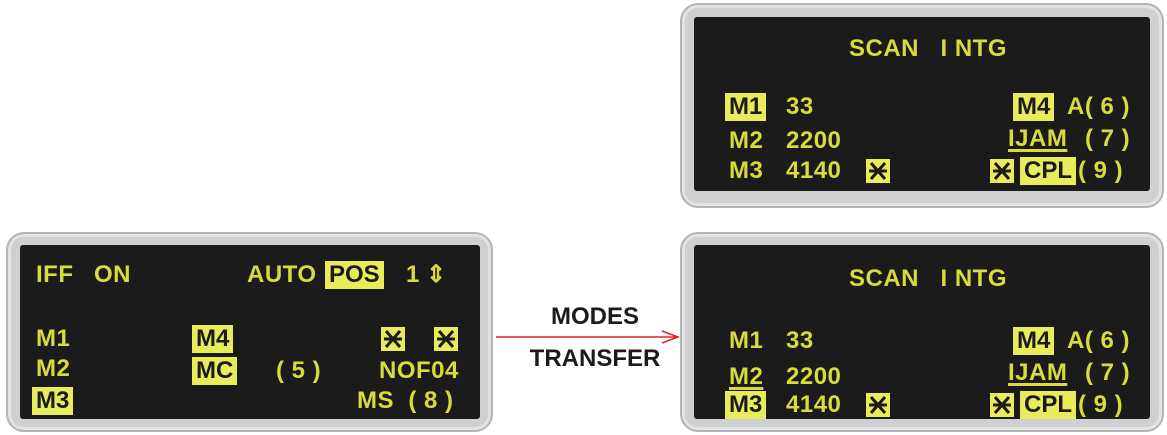  Describe the element at coordinates (393, 339) in the screenshot. I see `x-toggle-1-icon` at that location.